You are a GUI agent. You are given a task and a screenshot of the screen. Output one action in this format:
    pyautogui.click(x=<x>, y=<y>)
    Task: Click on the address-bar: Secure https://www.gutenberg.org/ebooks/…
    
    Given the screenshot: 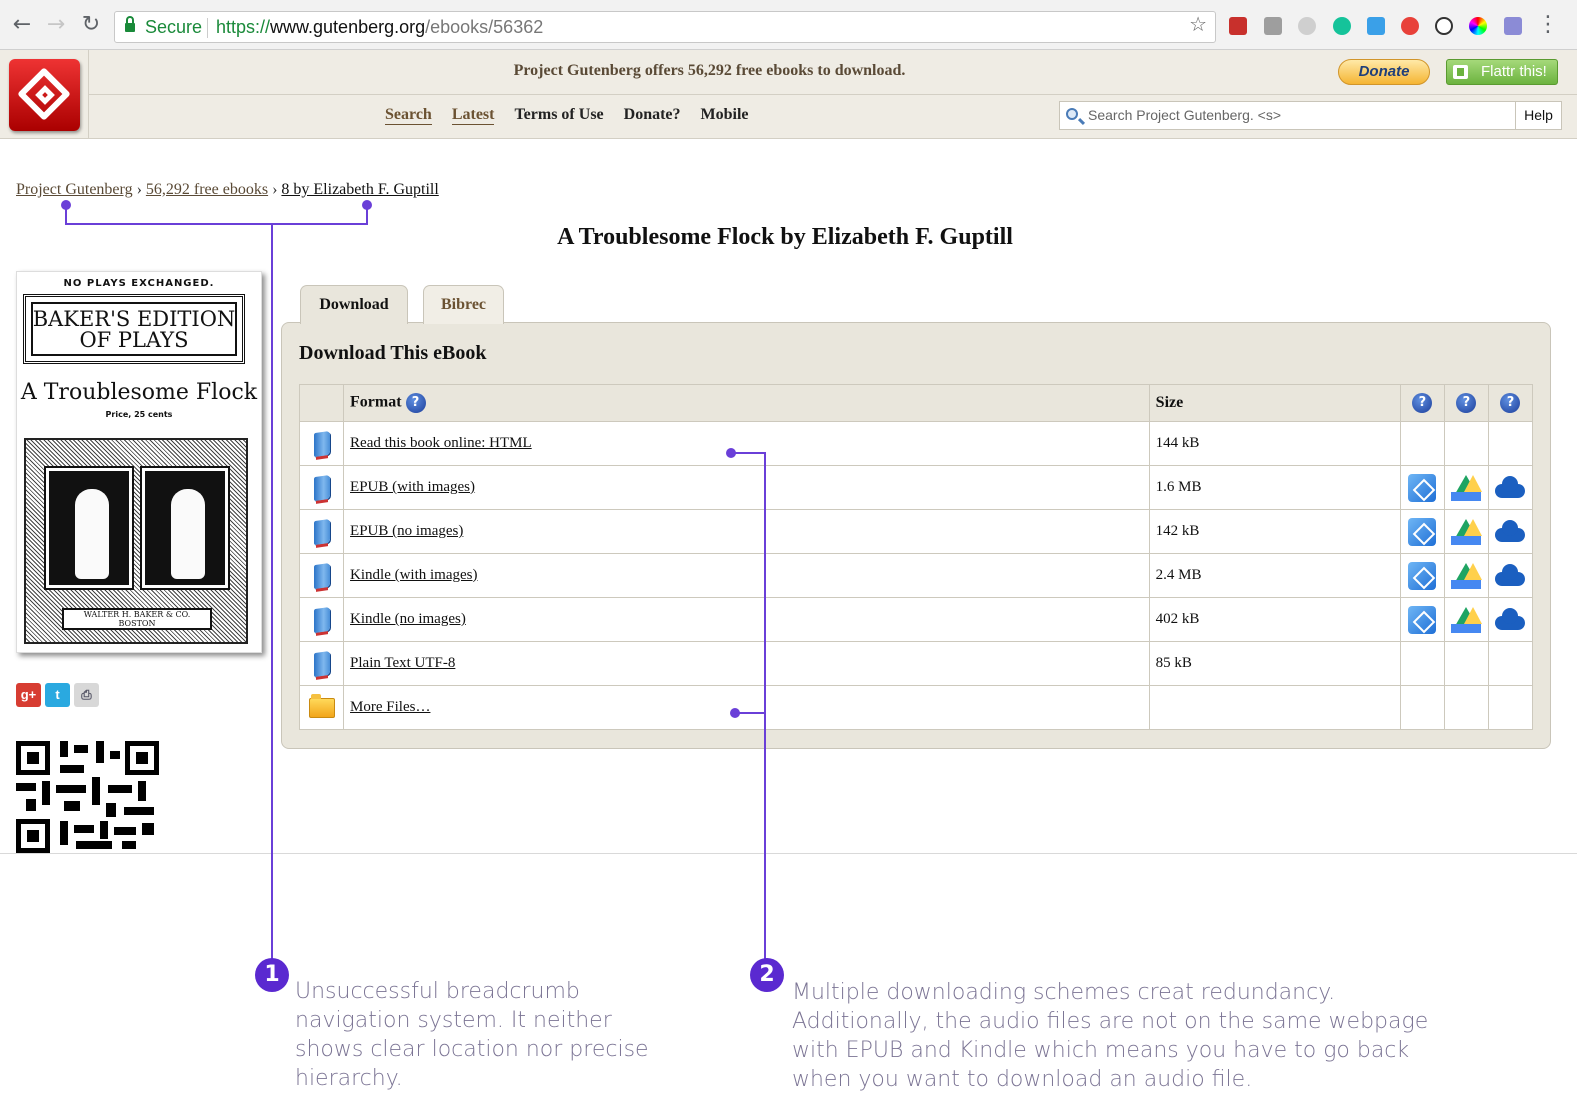 What is the action you would take?
    pyautogui.click(x=665, y=27)
    